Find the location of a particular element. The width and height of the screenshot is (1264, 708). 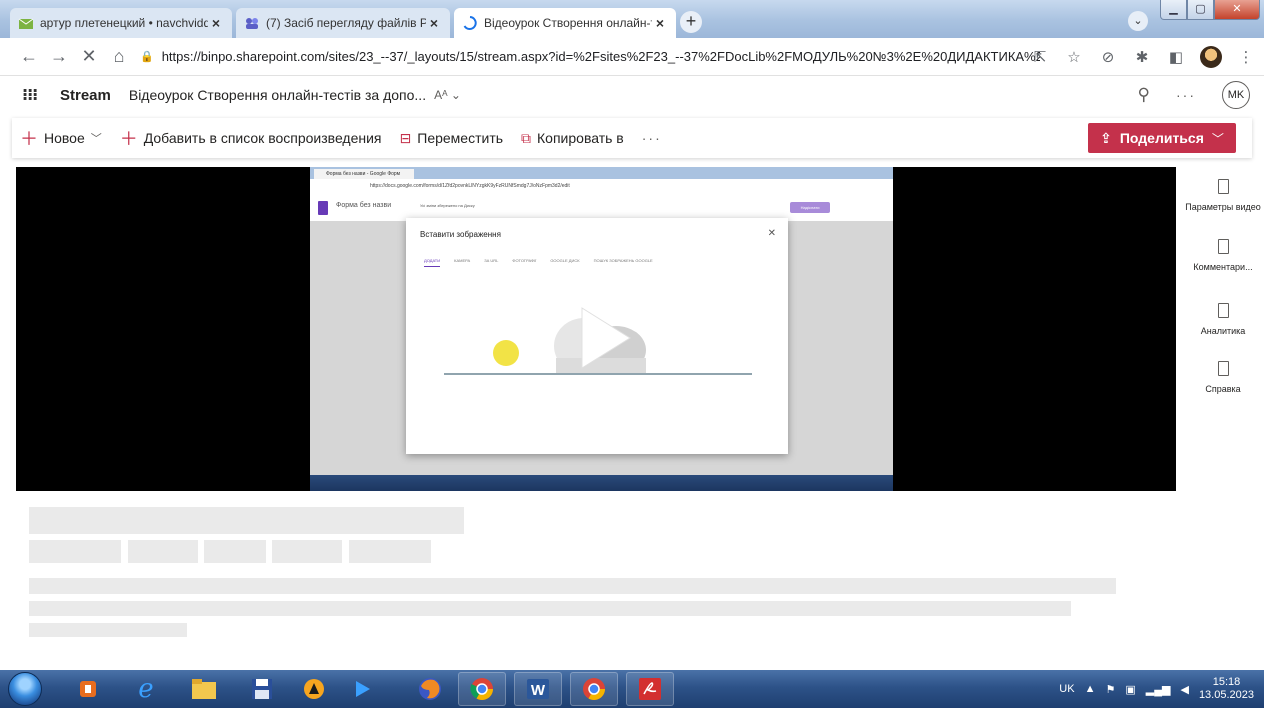

windows-taskbar: e W UK ▲ ⚑ ▣ ▂▄▆ ◀ 15:18 13.05.2023 is located at coordinates (632, 689).